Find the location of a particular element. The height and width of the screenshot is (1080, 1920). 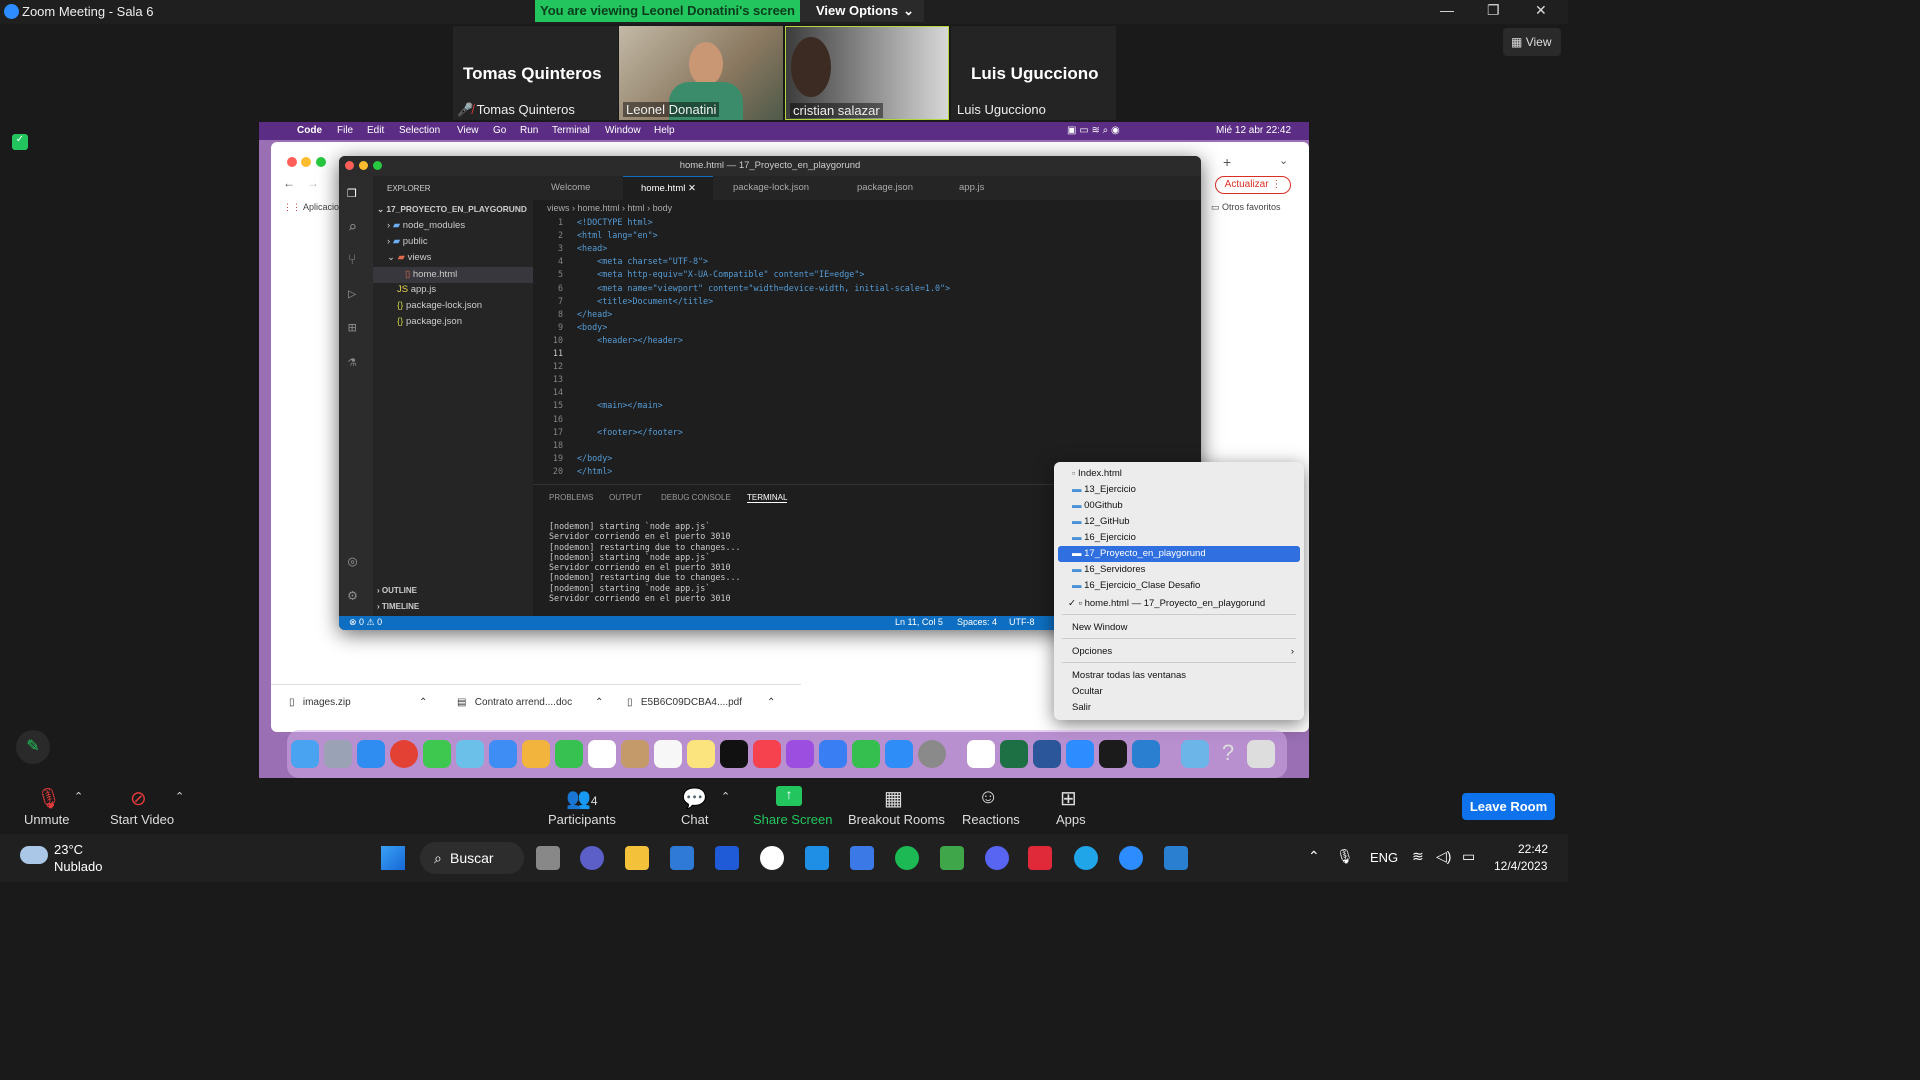

panel-tab-output: OUTPUT is located at coordinates (625, 497).